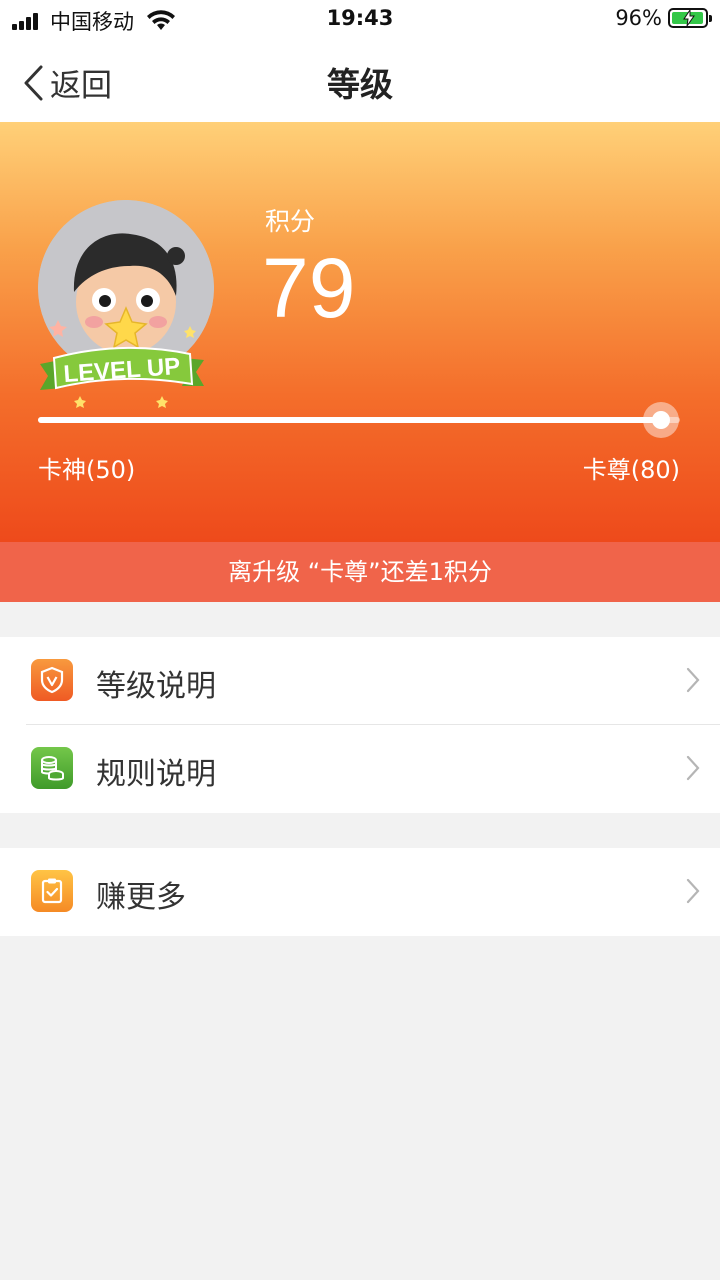 The width and height of the screenshot is (720, 1280). I want to click on score-value: 79, so click(309, 288).